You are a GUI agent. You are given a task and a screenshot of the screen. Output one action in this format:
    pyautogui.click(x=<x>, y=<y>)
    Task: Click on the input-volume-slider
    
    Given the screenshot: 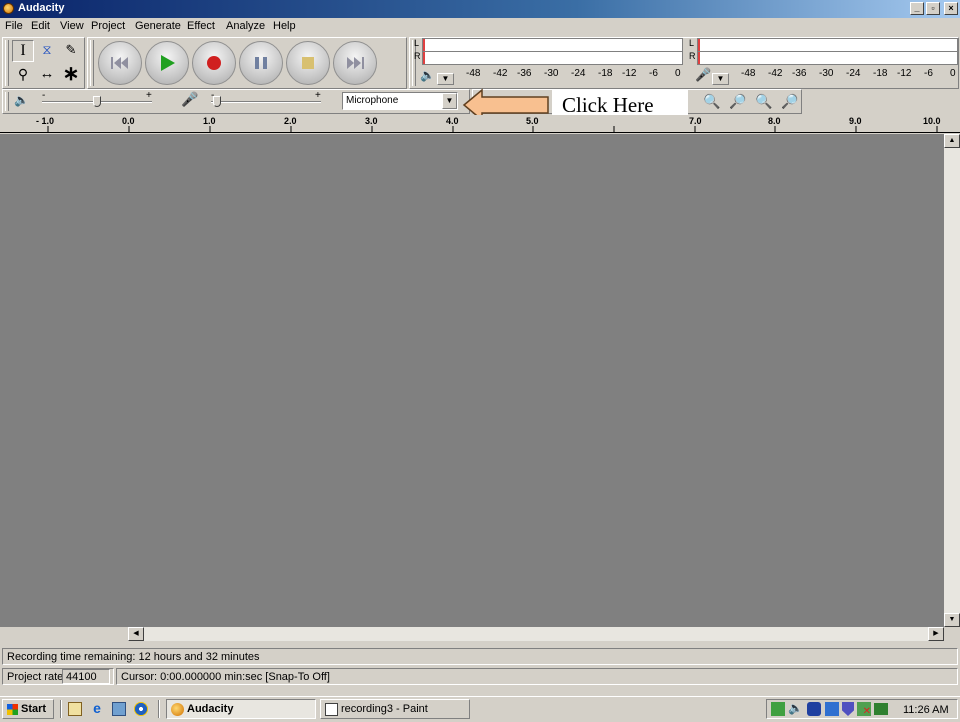 What is the action you would take?
    pyautogui.click(x=216, y=101)
    